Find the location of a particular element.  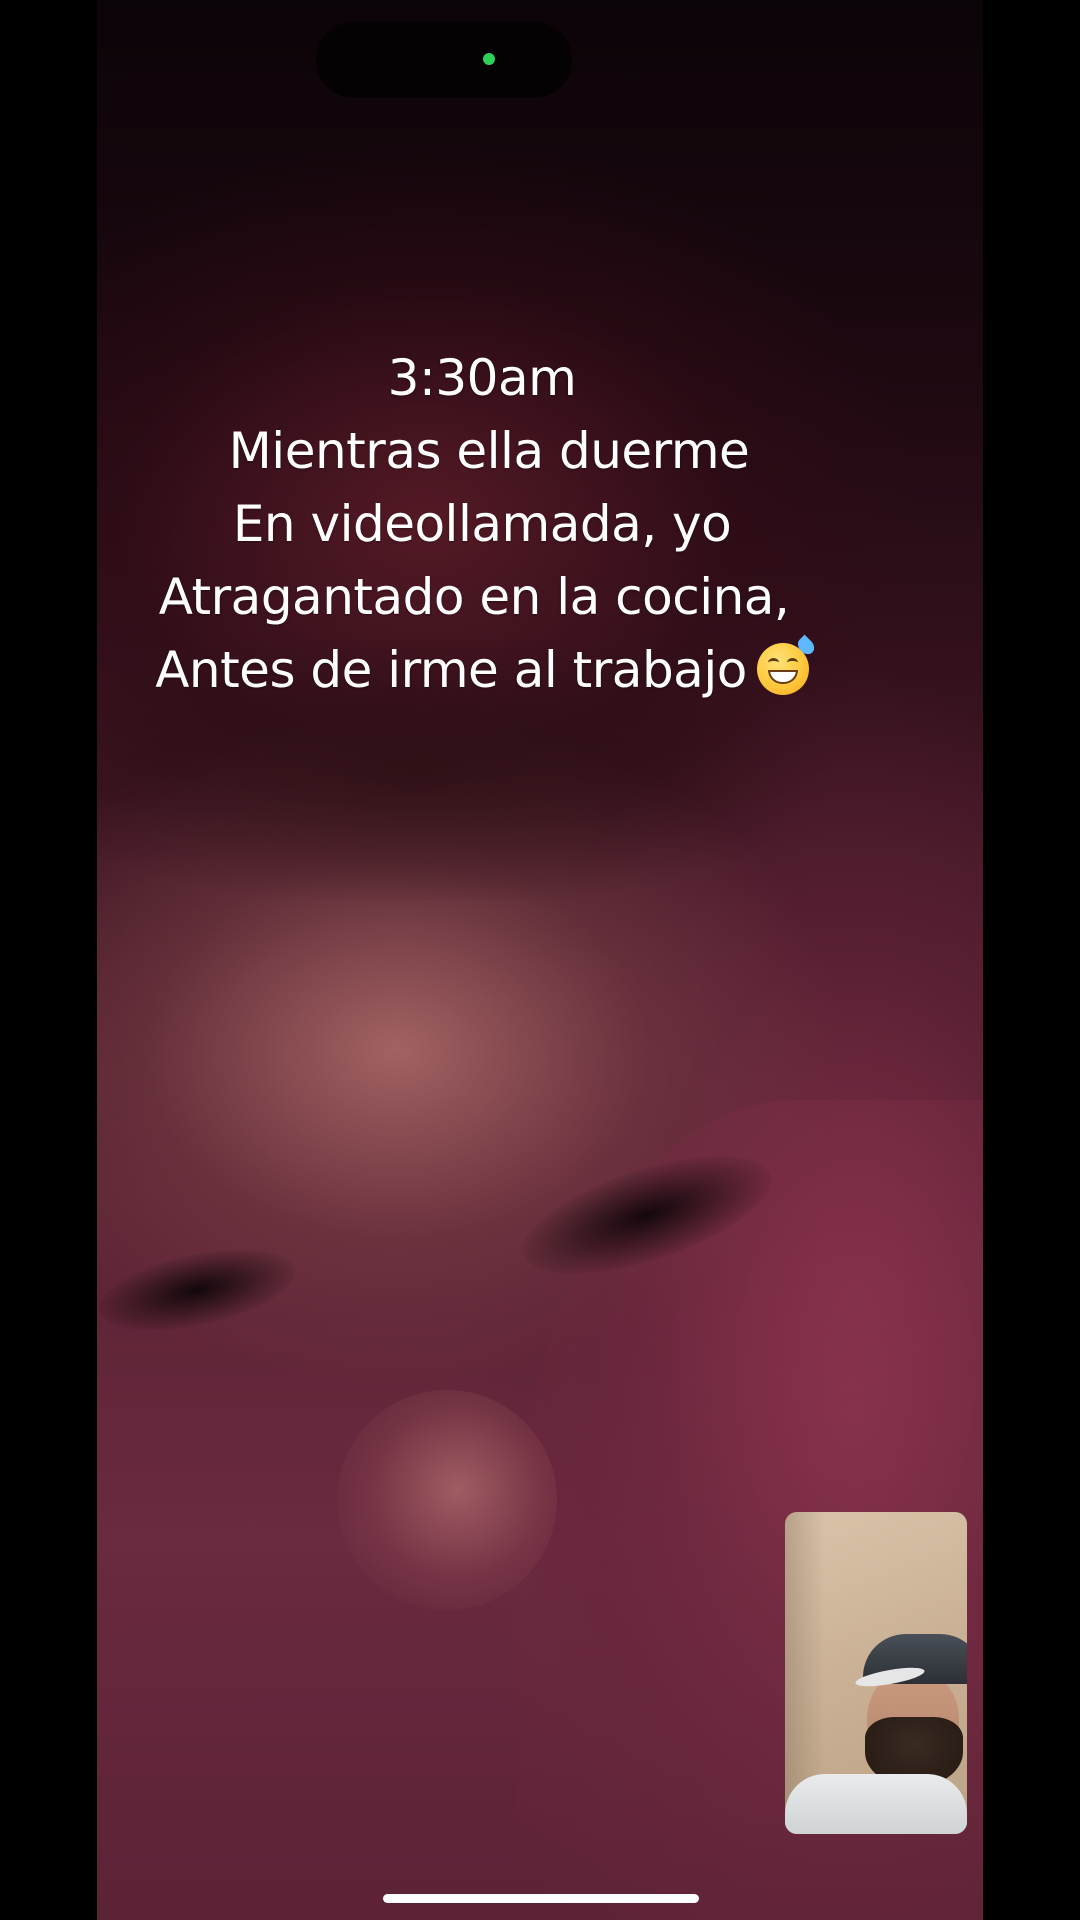

remote-video-face-highlight is located at coordinates (447, 1500).